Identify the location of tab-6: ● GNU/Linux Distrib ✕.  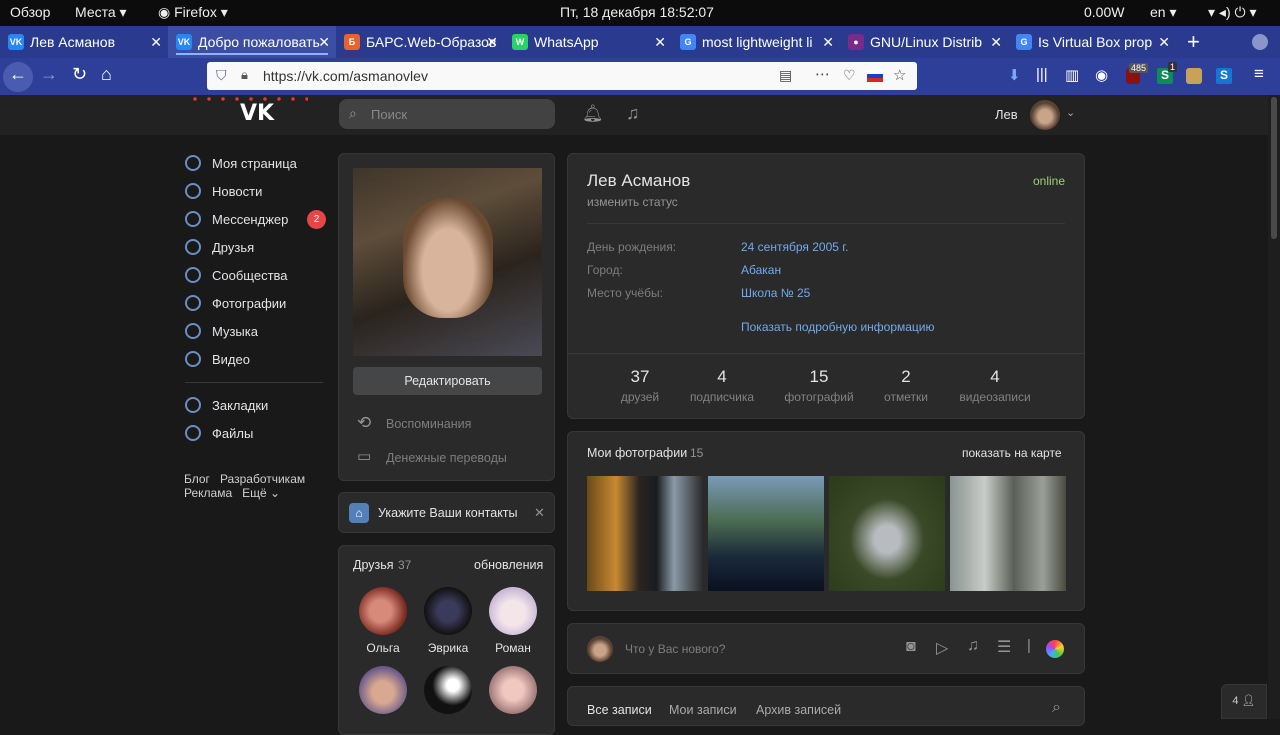
(924, 42).